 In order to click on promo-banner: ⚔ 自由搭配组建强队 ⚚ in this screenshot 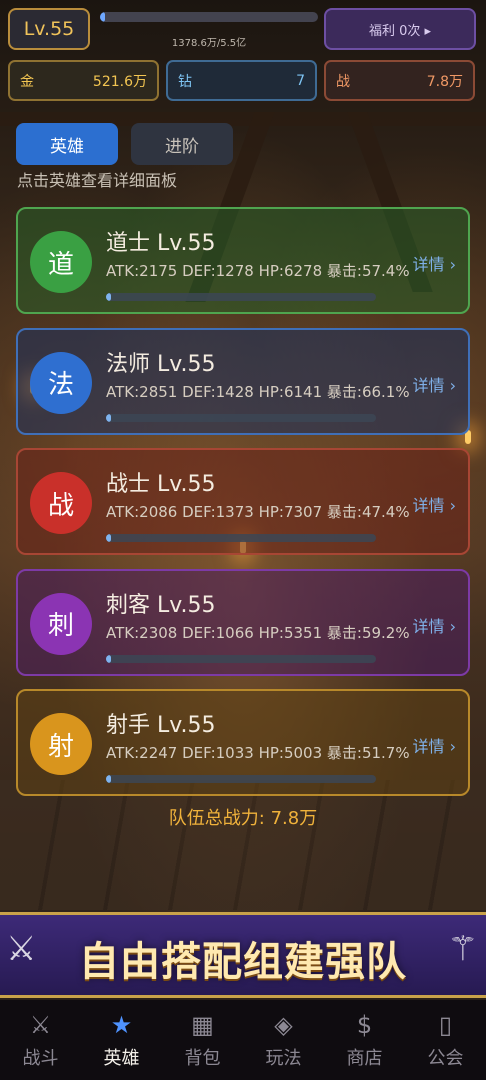, I will do `click(243, 955)`.